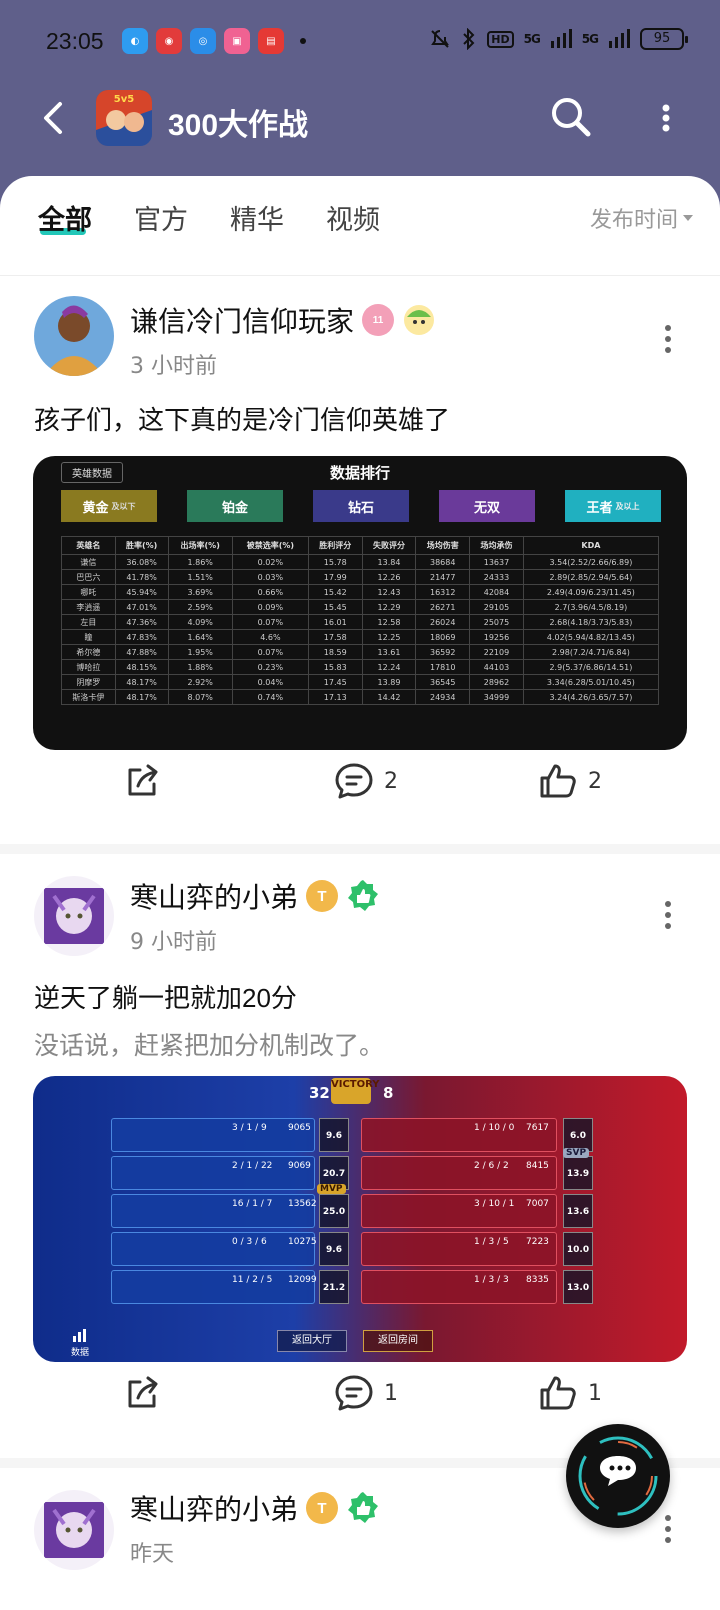  I want to click on sort-dropdown: 发布时间, so click(642, 218).